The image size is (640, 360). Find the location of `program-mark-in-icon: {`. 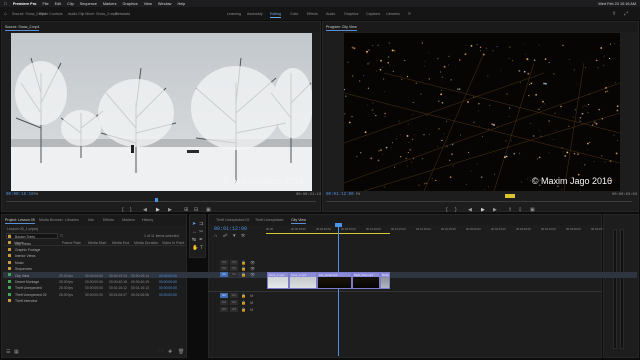

program-mark-in-icon: { is located at coordinates (447, 210).